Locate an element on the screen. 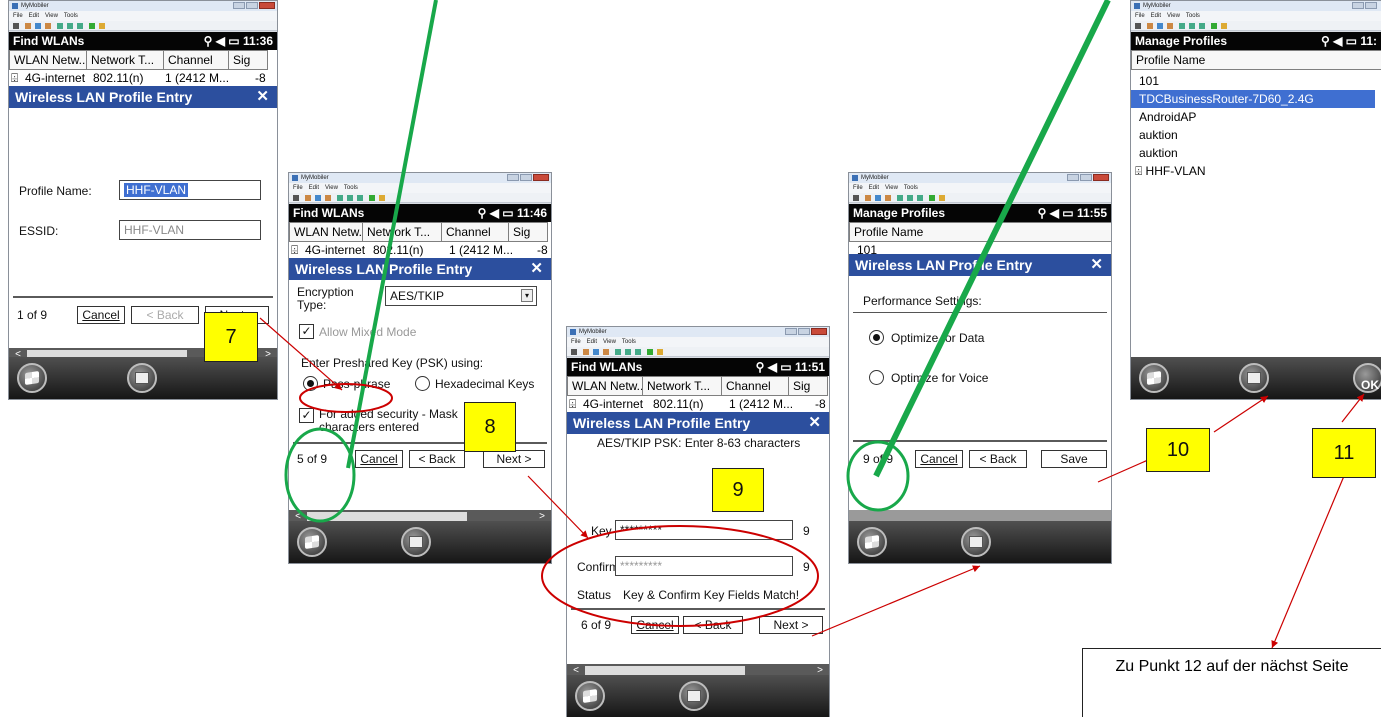 This screenshot has height=717, width=1381. optimize-data-radio is located at coordinates (876, 337).